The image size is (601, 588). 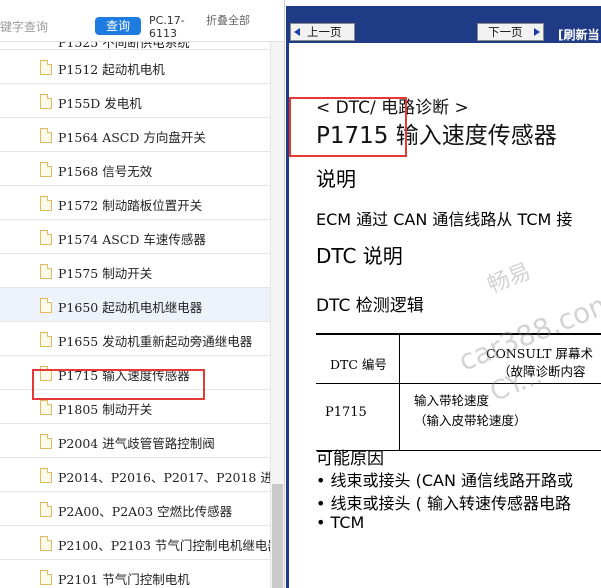 What do you see at coordinates (350, 459) in the screenshot?
I see `possible-cause-heading: 可能原因` at bounding box center [350, 459].